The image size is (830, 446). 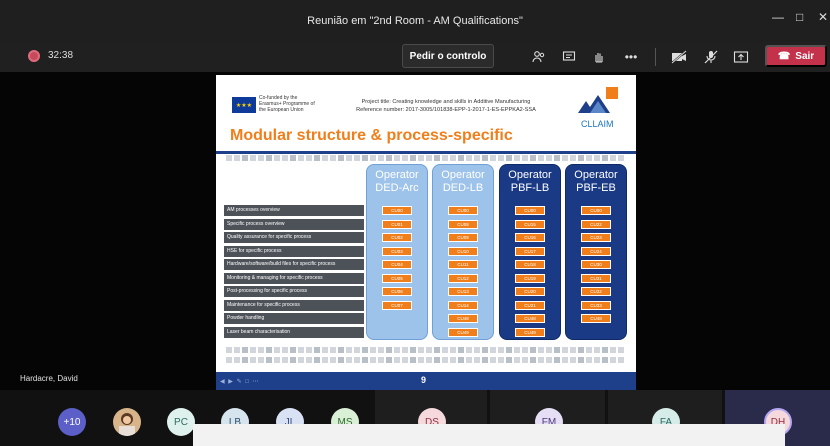 I want to click on share-screen-icon, so click(x=741, y=57).